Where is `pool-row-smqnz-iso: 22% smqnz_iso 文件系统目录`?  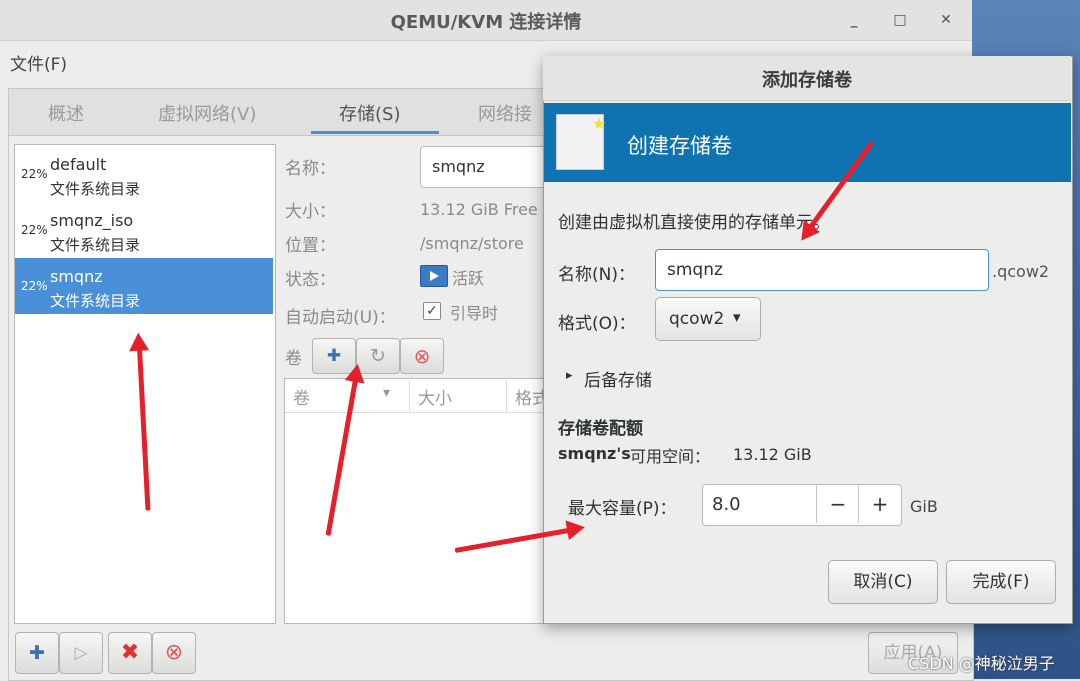
pool-row-smqnz-iso: 22% smqnz_iso 文件系统目录 is located at coordinates (144, 230).